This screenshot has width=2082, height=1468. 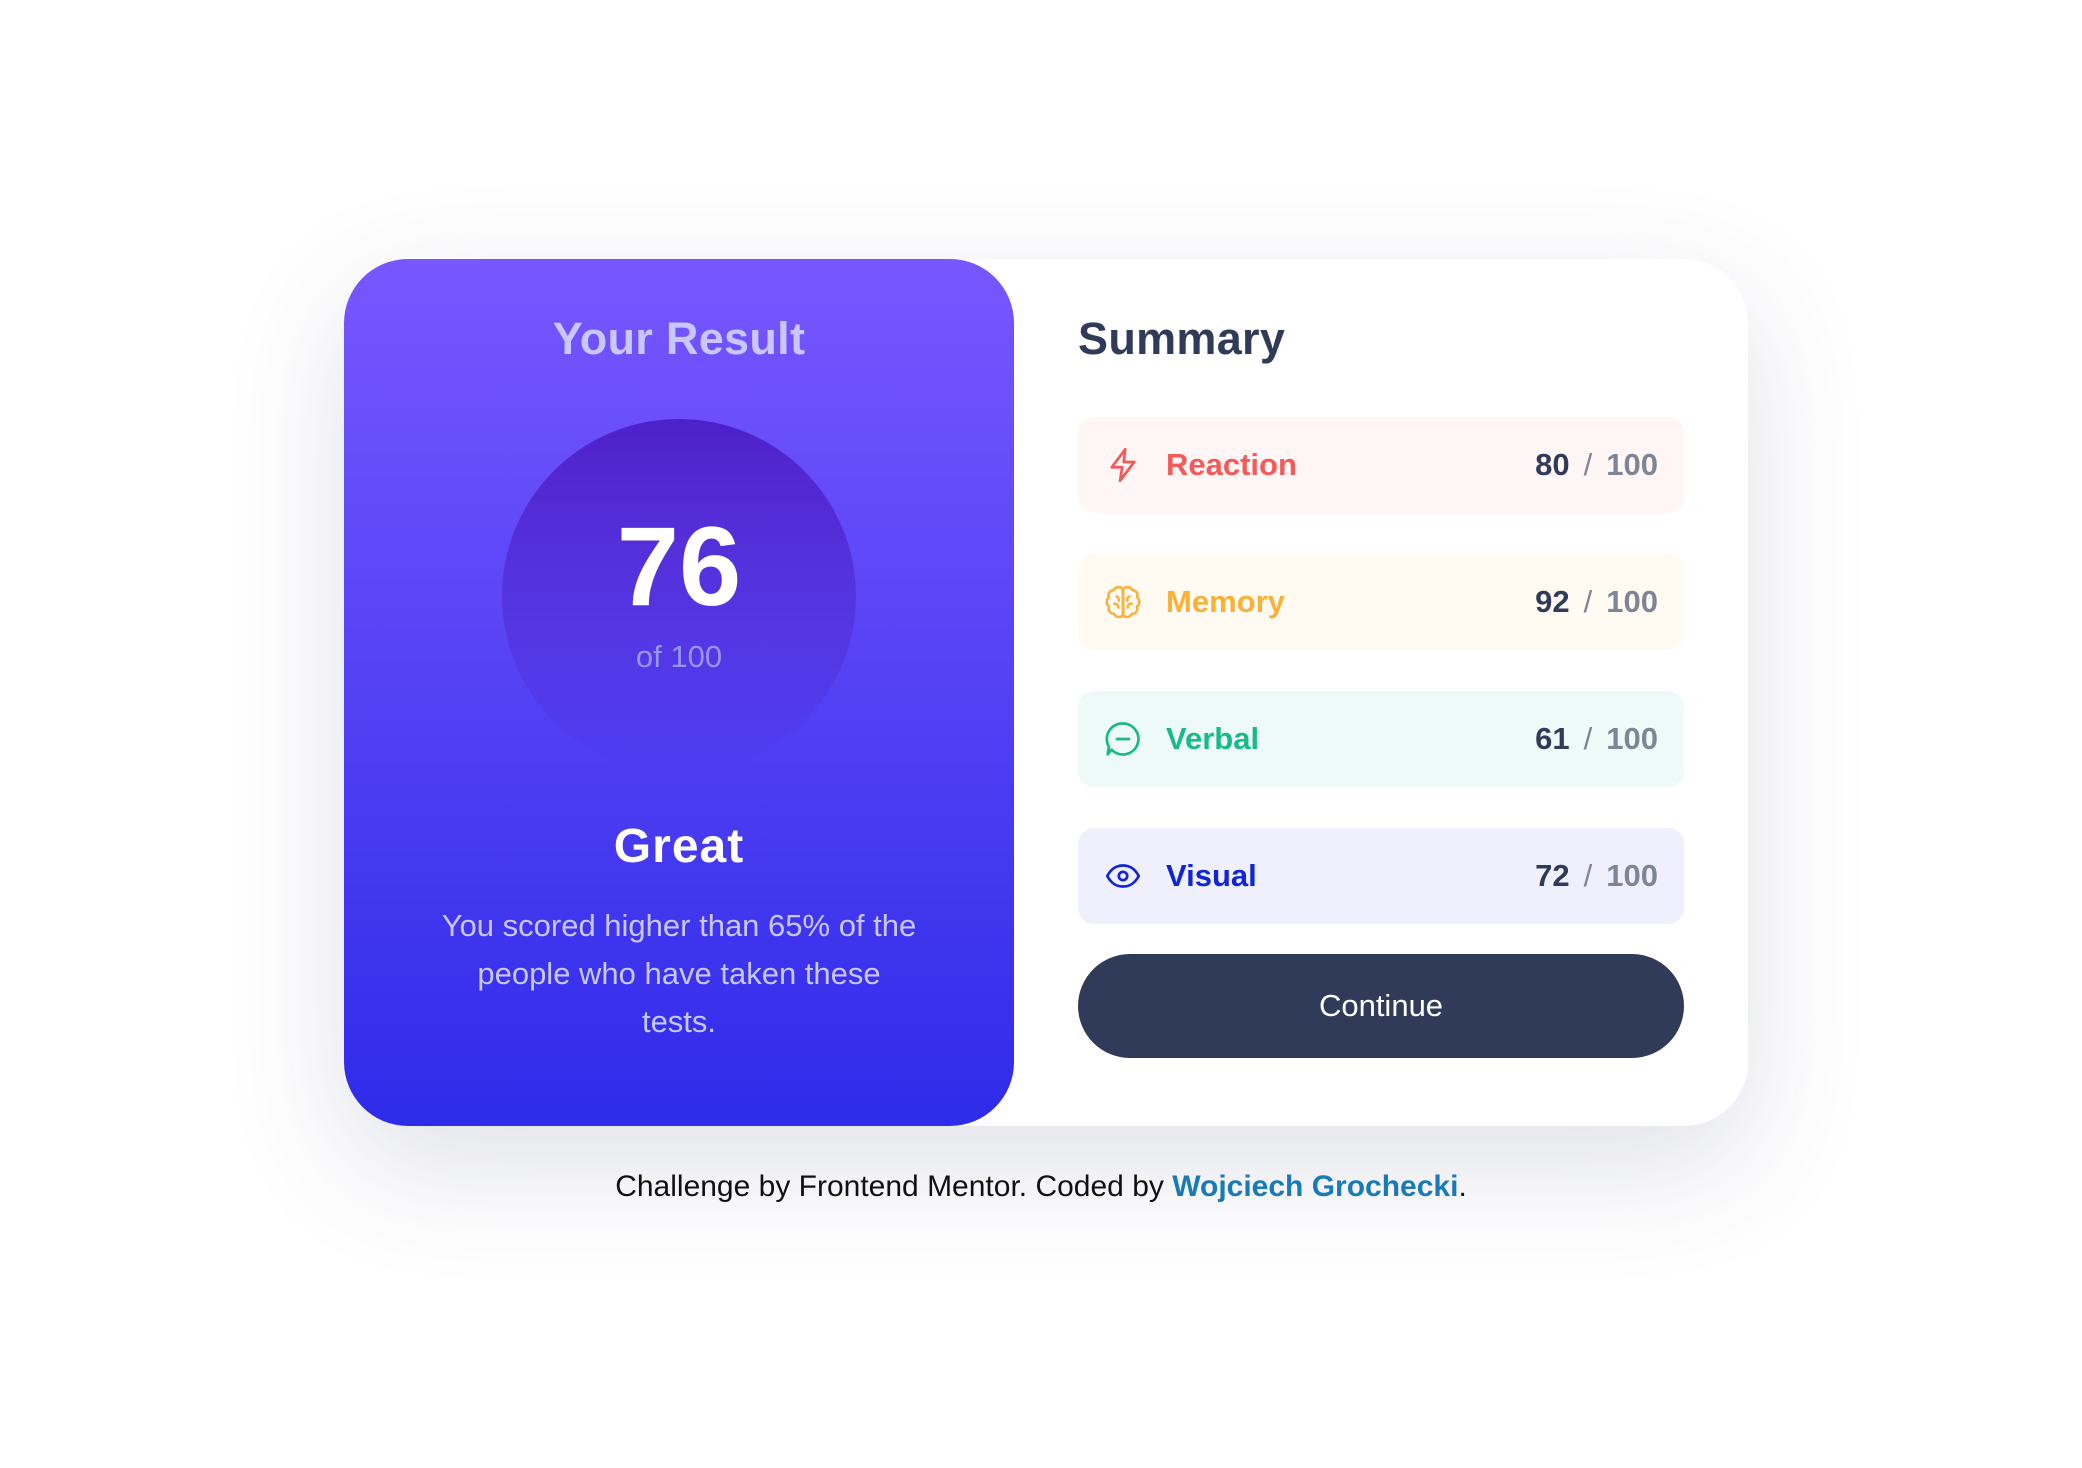 What do you see at coordinates (1381, 739) in the screenshot?
I see `summary-row-verbal: Verbal 61 / 100` at bounding box center [1381, 739].